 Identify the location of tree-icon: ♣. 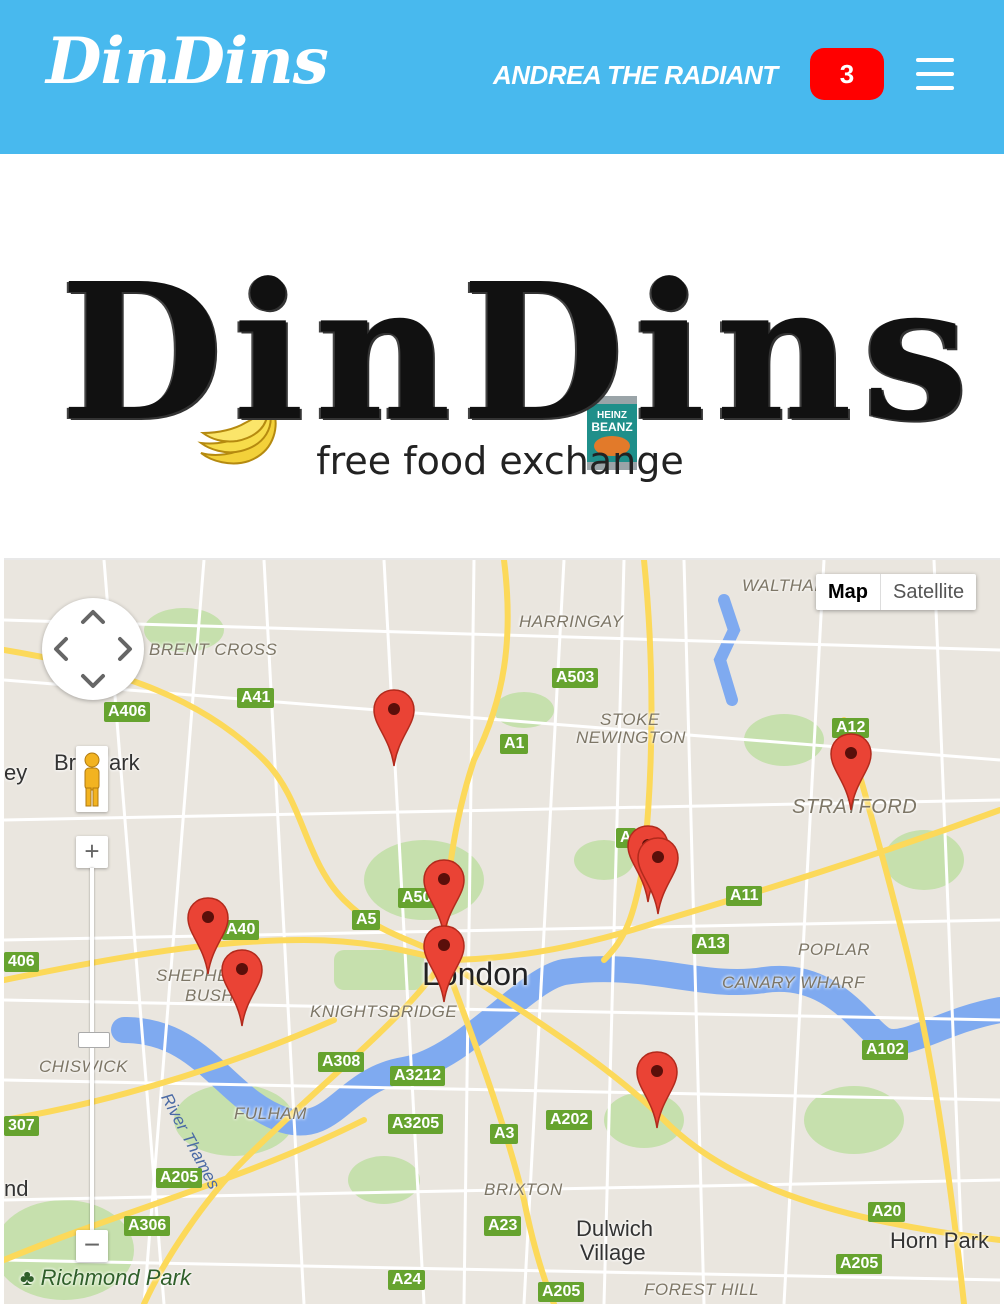
(30, 1277).